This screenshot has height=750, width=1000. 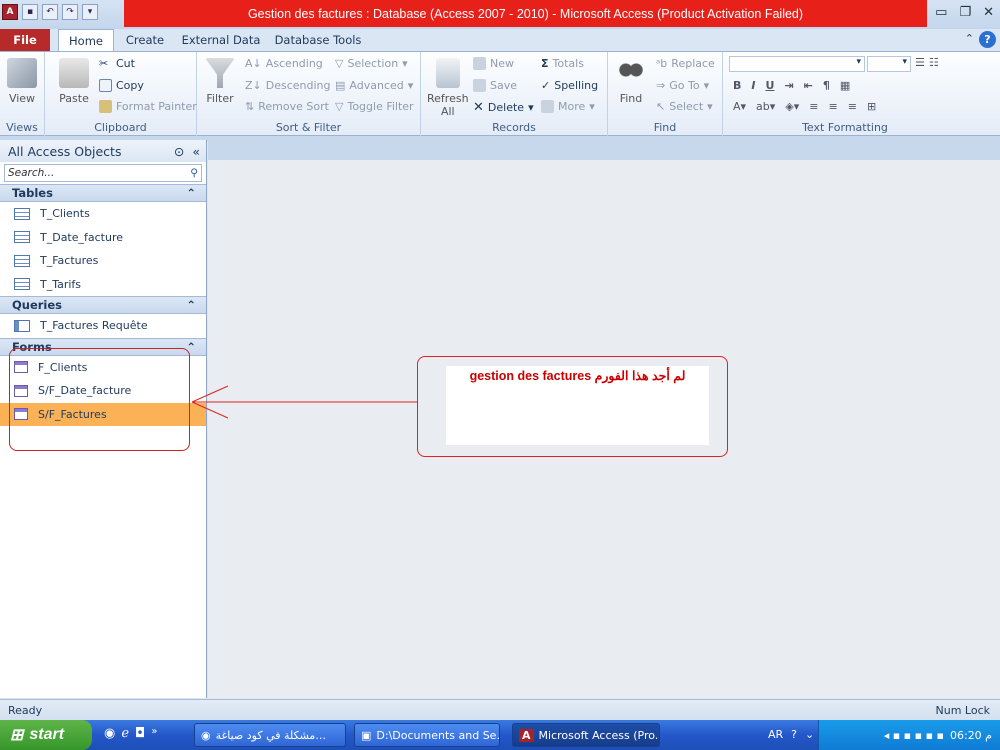 I want to click on brush-icon, so click(x=105, y=106).